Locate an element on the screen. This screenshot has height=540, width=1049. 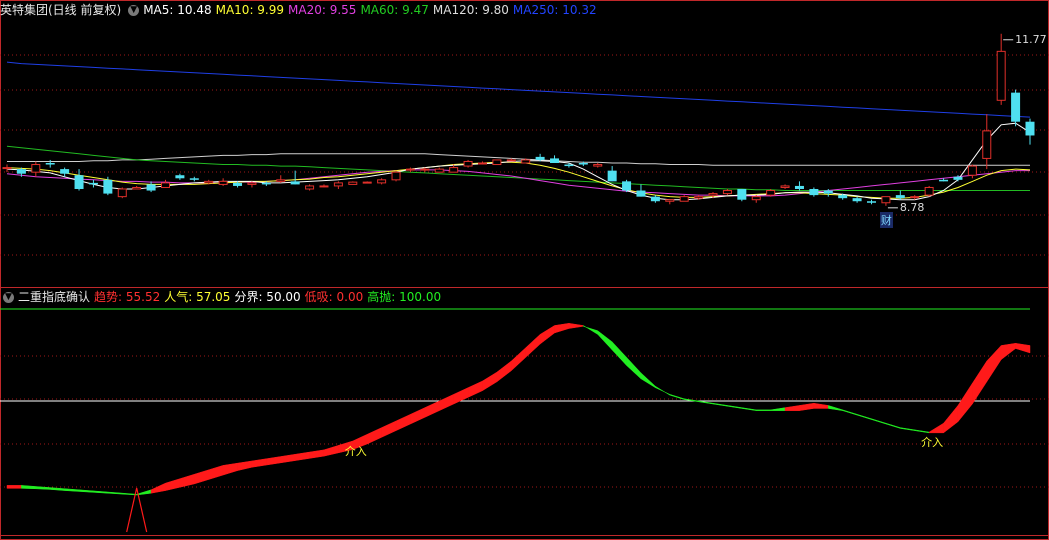
ma10-line is located at coordinates (518, 180).